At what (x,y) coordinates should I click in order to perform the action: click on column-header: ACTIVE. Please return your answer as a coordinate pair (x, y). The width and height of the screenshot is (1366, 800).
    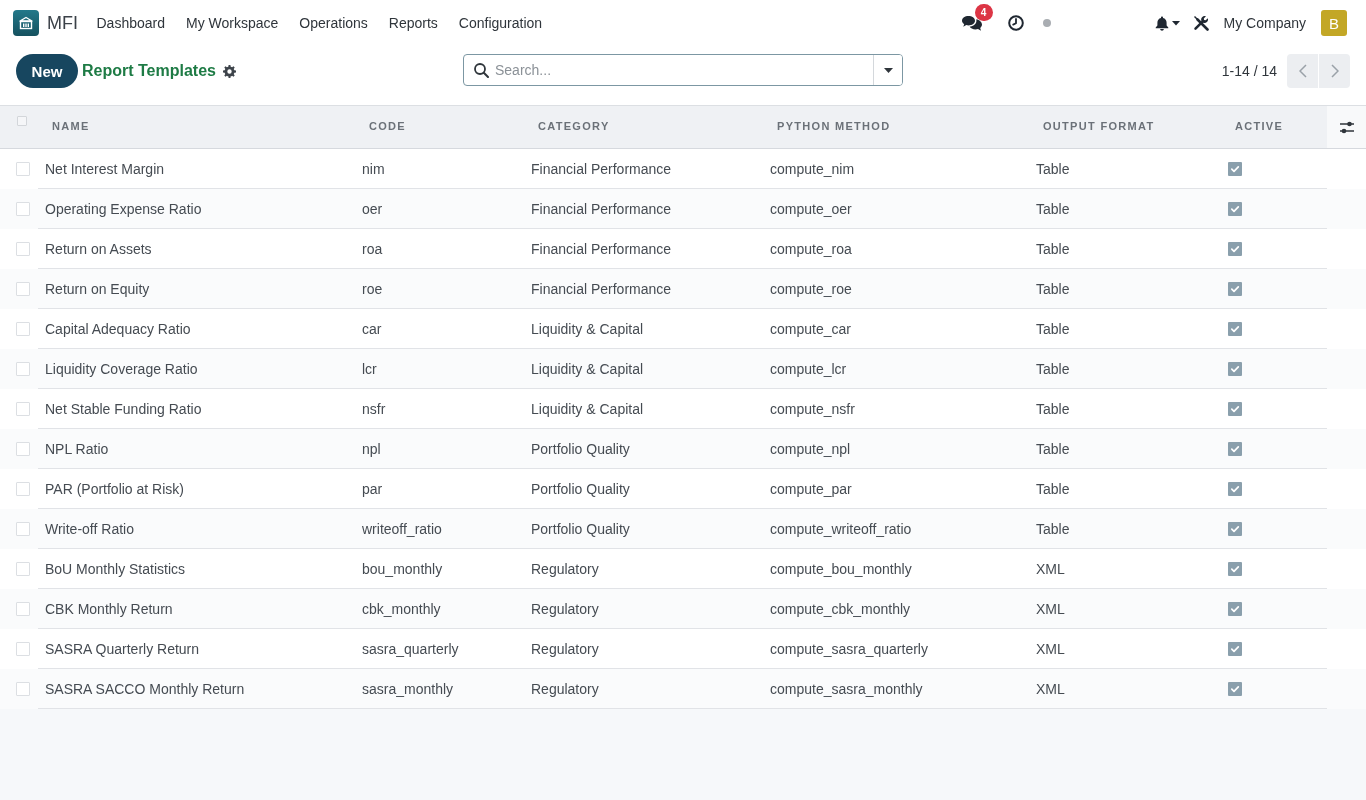
    Looking at the image, I should click on (1259, 125).